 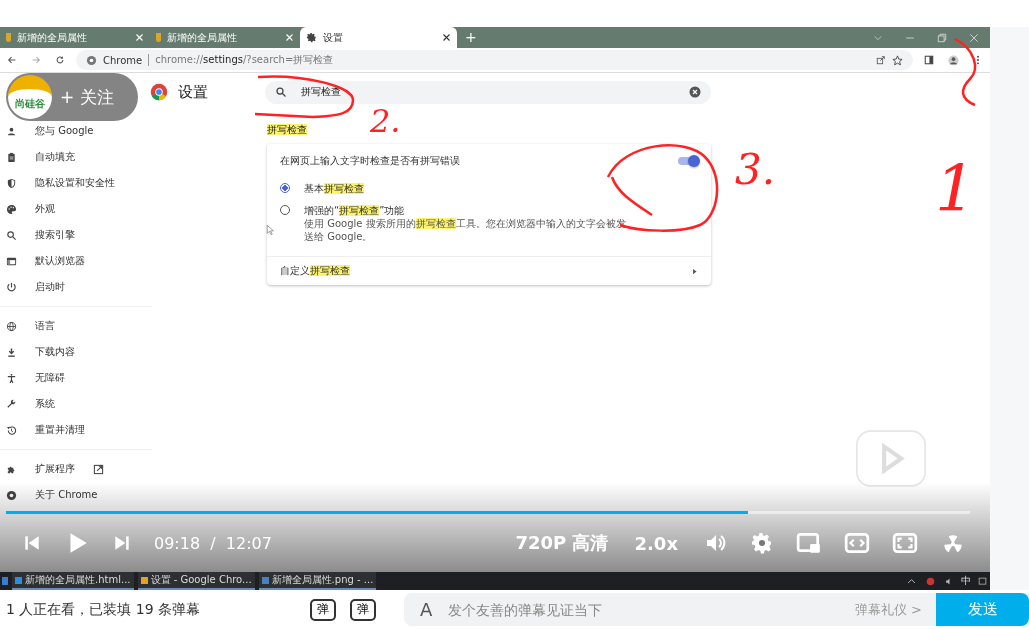 I want to click on sidebar-item: 外观, so click(x=76, y=209).